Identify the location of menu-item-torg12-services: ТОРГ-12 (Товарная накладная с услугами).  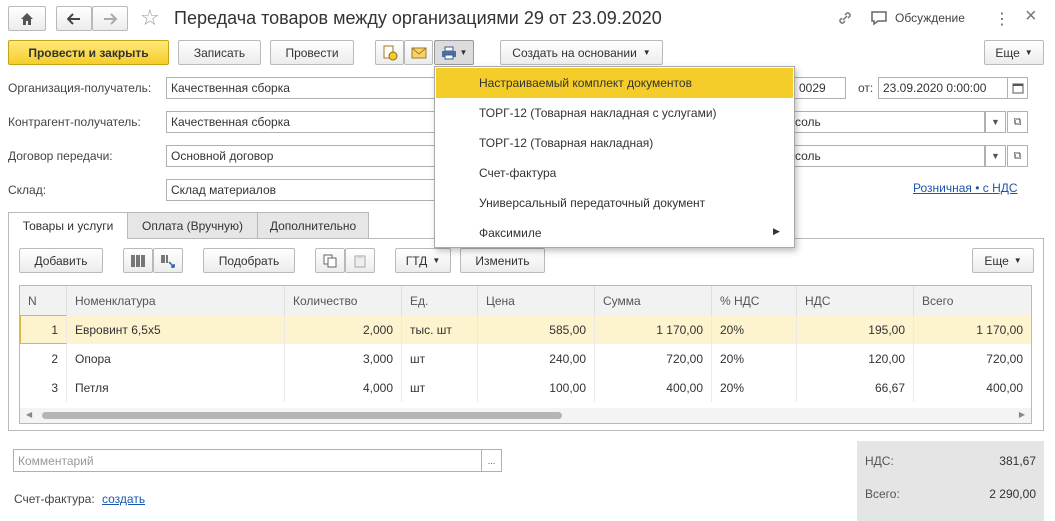
(614, 113).